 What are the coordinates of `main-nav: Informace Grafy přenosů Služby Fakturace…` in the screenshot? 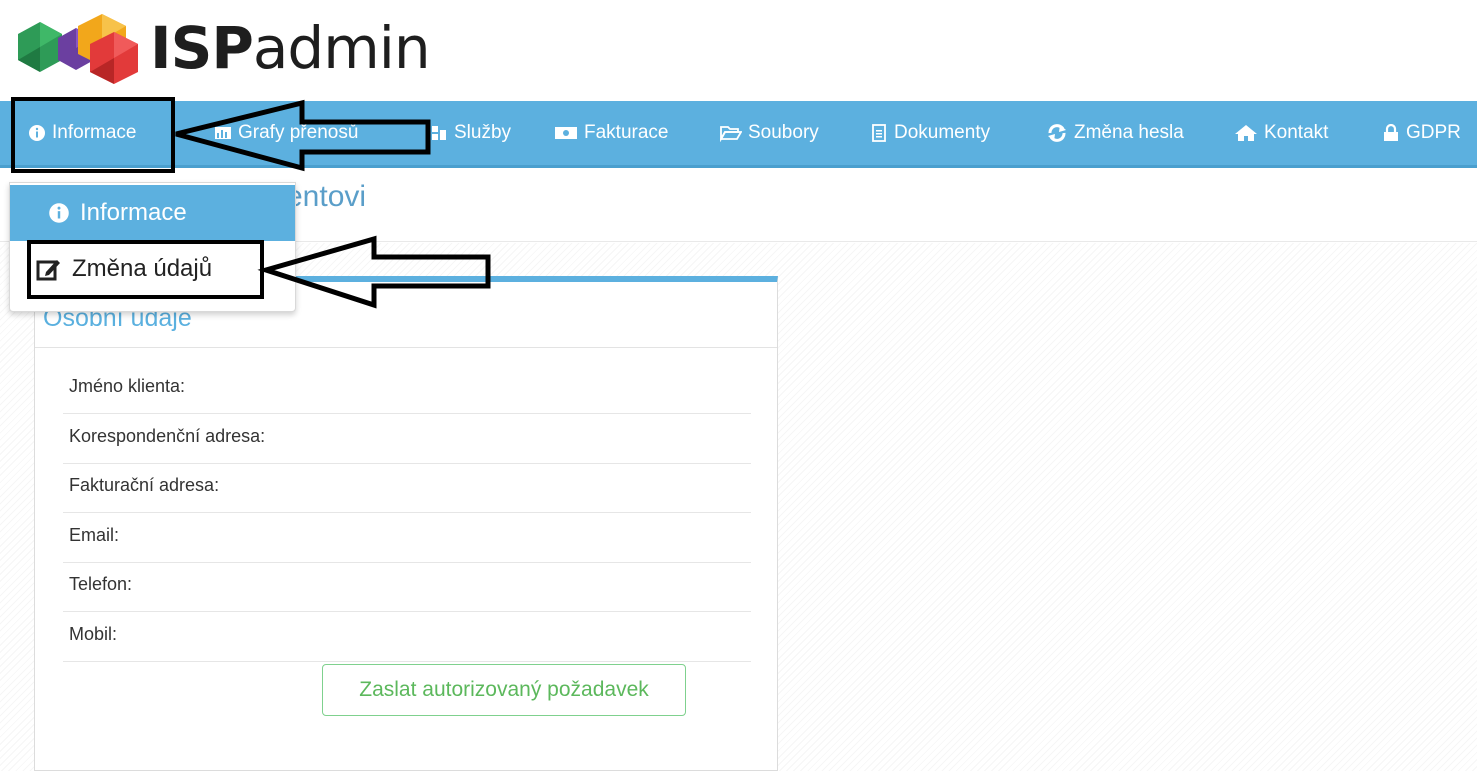 It's located at (738, 134).